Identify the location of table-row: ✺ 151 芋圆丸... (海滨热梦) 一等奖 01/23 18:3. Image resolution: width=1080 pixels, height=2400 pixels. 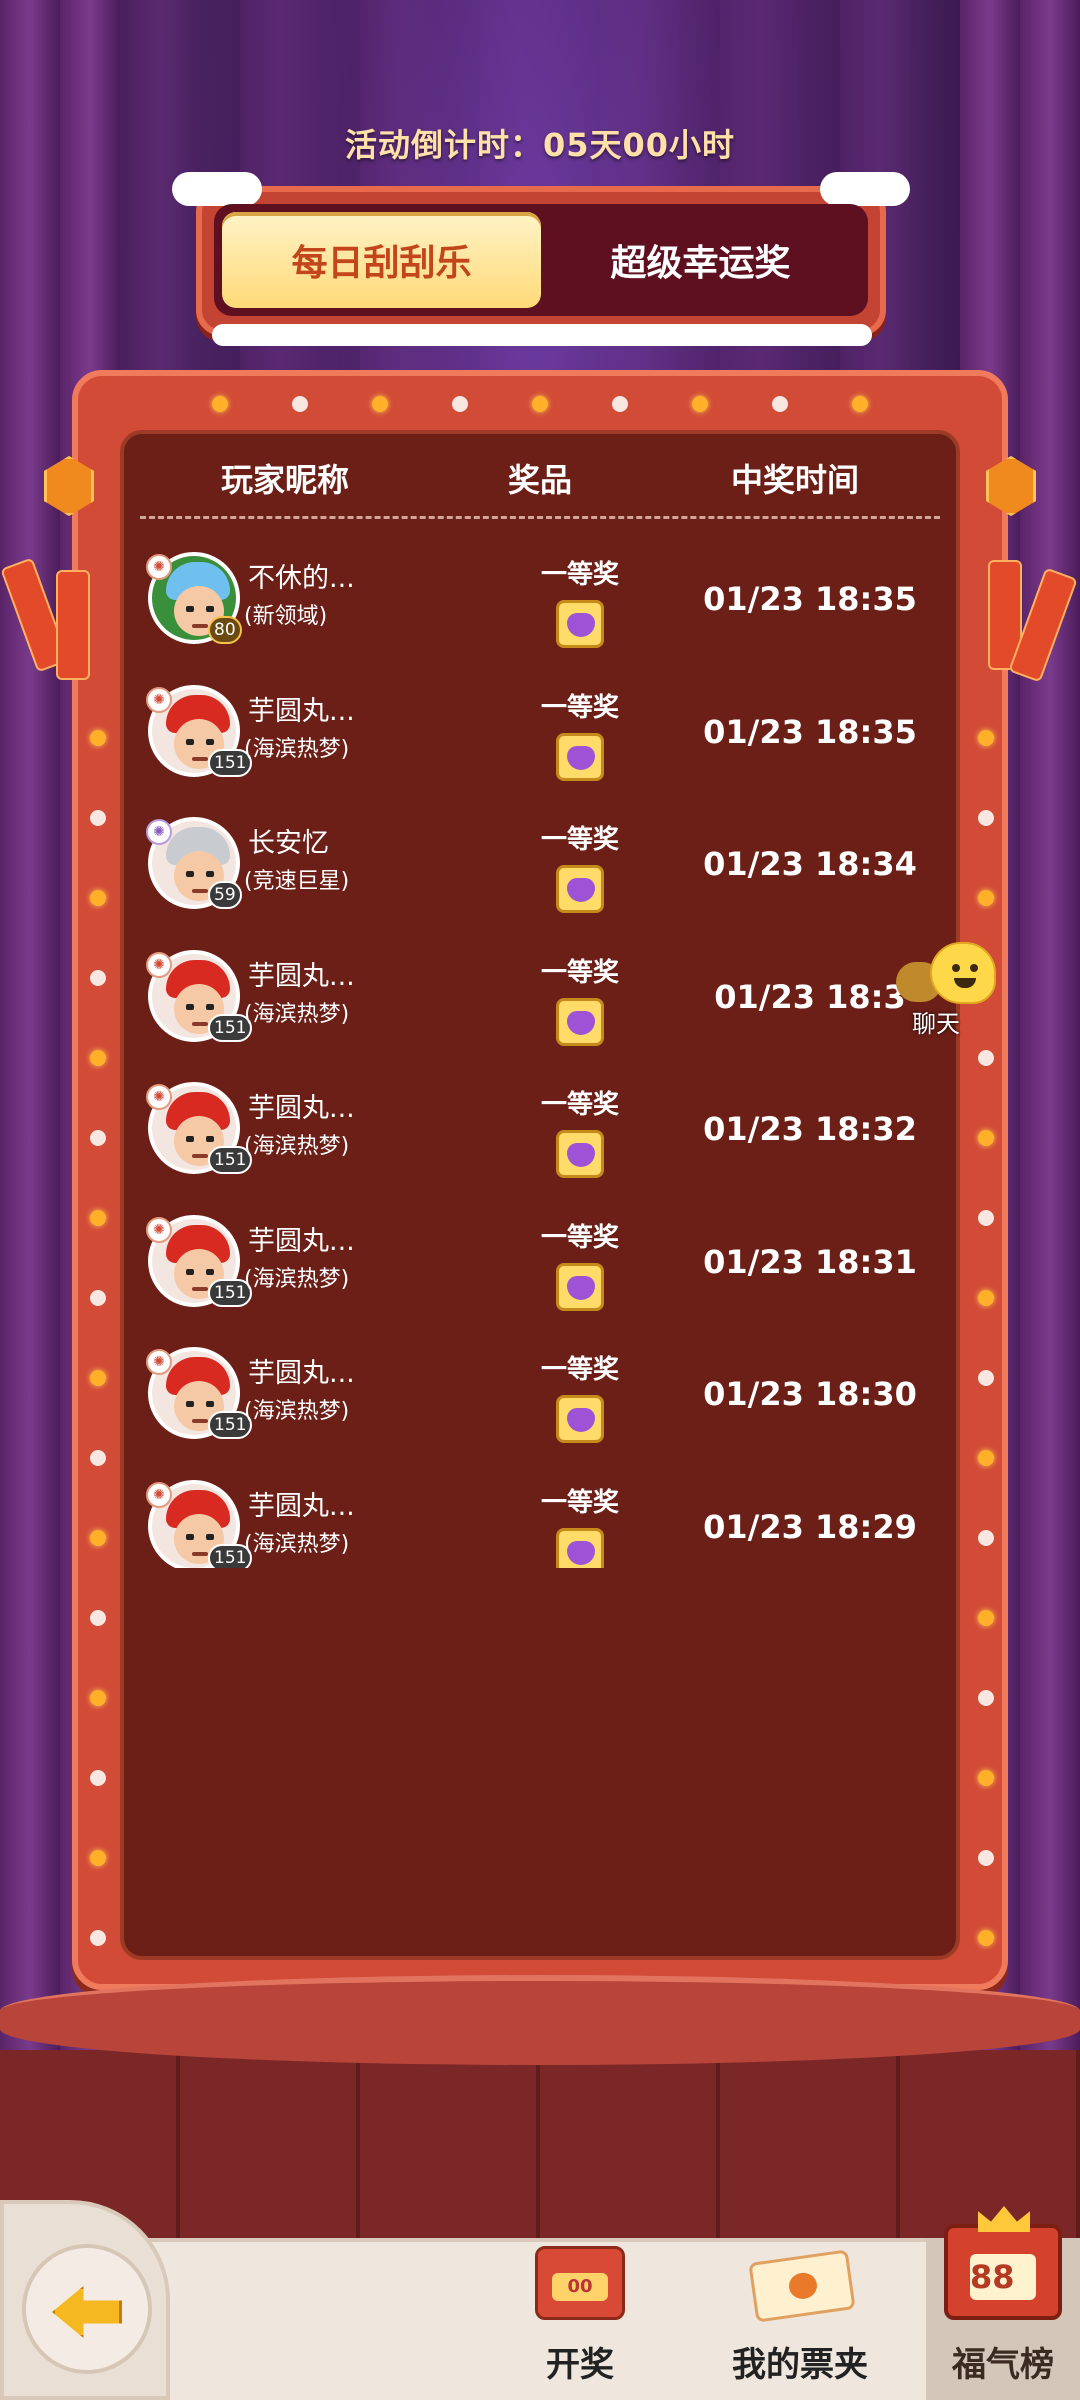
(540, 1012).